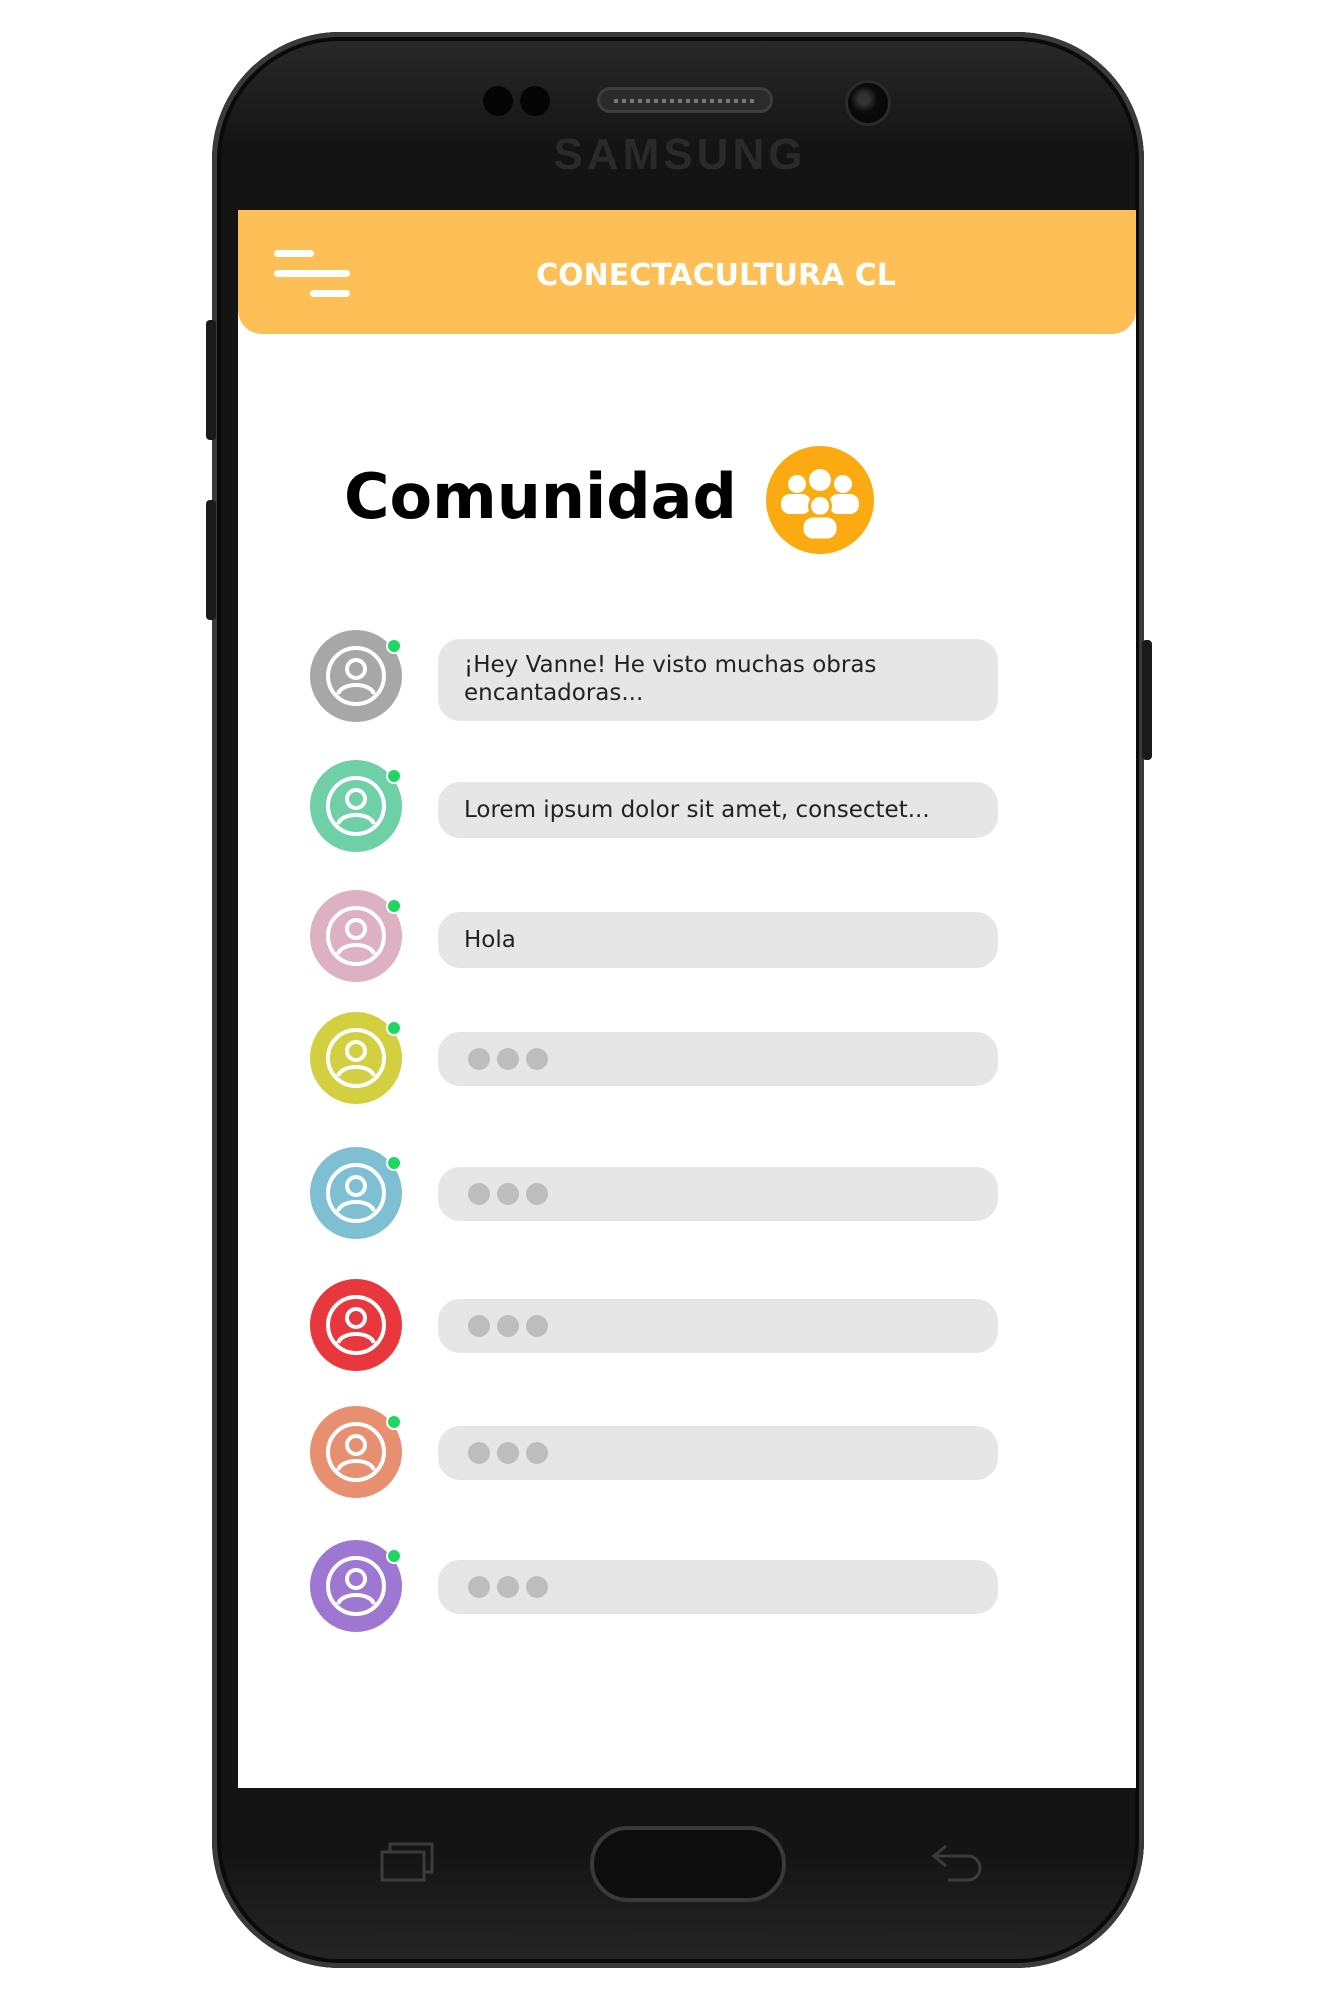 Image resolution: width=1334 pixels, height=1999 pixels. Describe the element at coordinates (1147, 700) in the screenshot. I see `power-button` at that location.